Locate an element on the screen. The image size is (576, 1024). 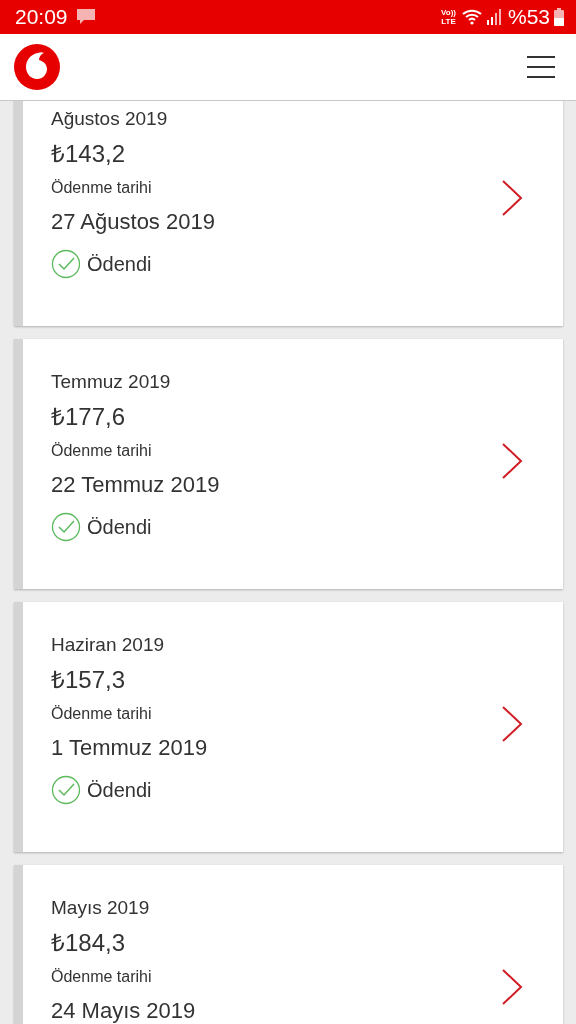
due-date: 22 Temmuz 2019 is located at coordinates (135, 485).